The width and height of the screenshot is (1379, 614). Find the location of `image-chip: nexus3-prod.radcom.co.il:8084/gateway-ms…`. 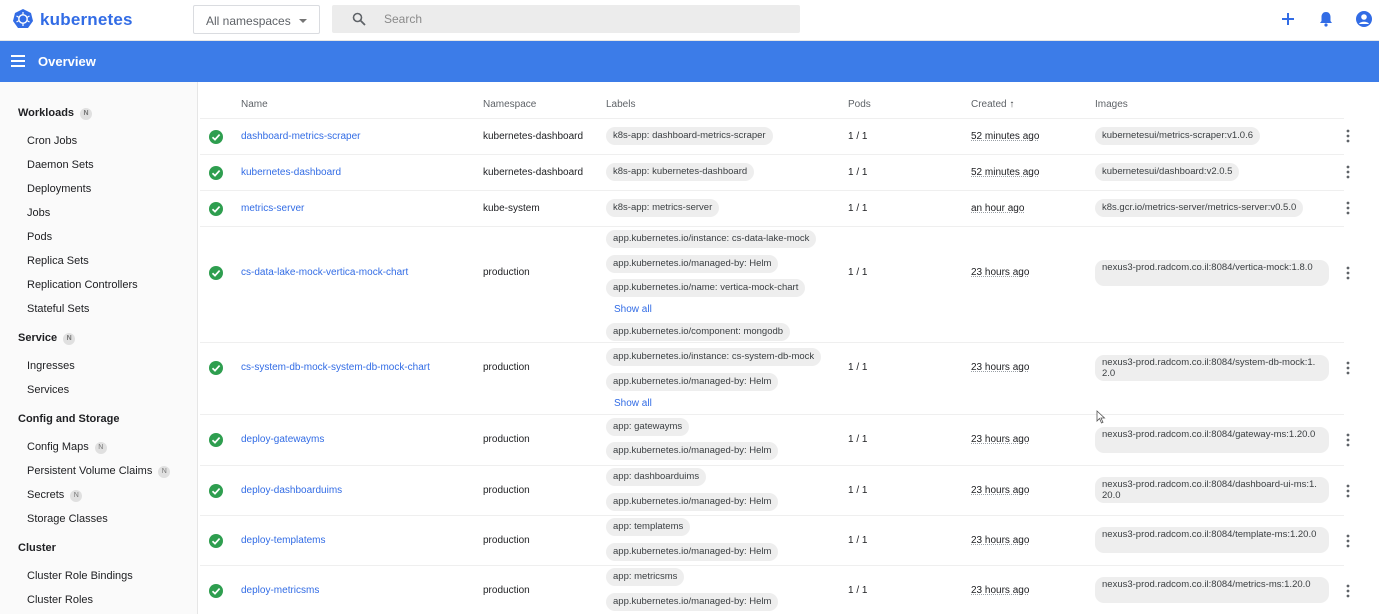

image-chip: nexus3-prod.radcom.co.il:8084/gateway-ms… is located at coordinates (1212, 440).